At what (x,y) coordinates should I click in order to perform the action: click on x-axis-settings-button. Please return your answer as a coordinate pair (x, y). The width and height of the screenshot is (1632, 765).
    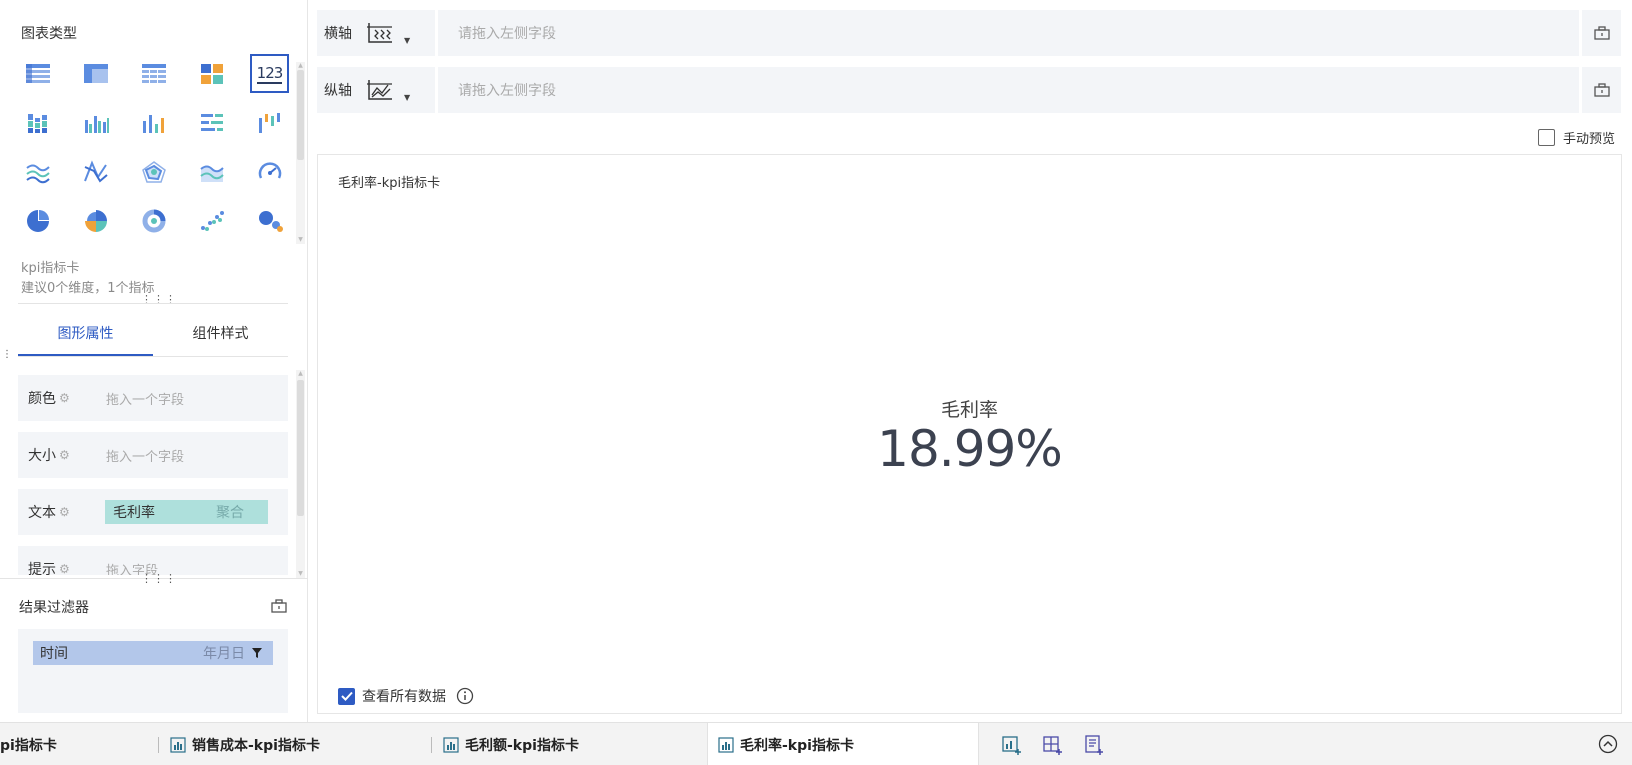
    Looking at the image, I should click on (1600, 33).